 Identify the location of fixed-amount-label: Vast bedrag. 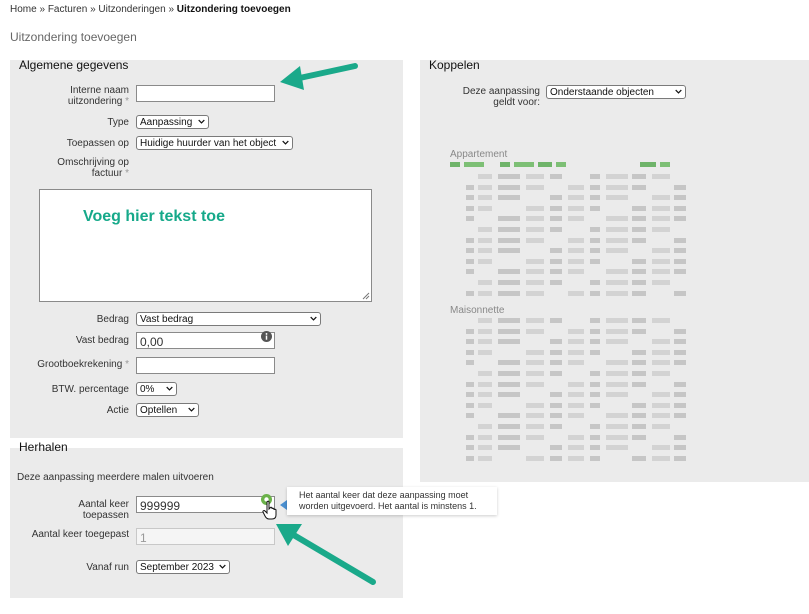
(102, 340).